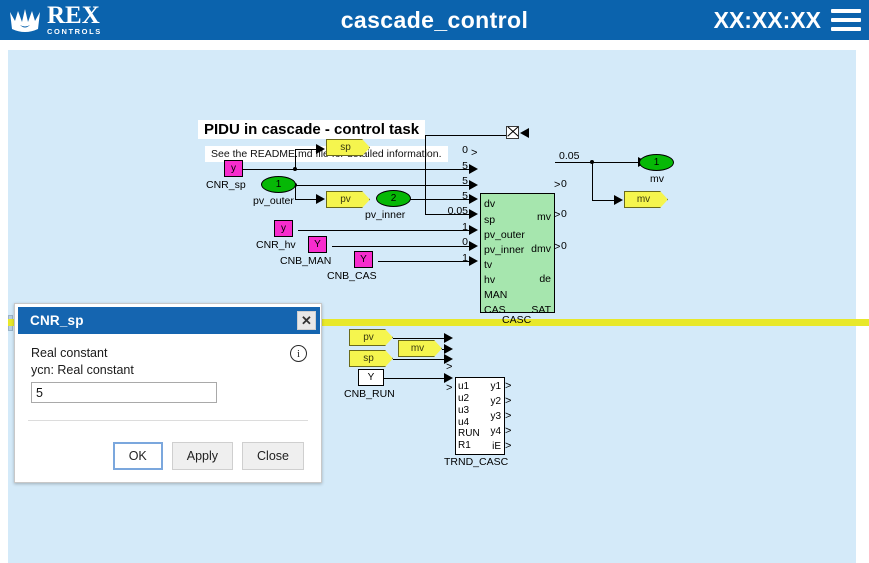 The image size is (869, 563). What do you see at coordinates (496, 295) in the screenshot?
I see `casc-input-man: MAN` at bounding box center [496, 295].